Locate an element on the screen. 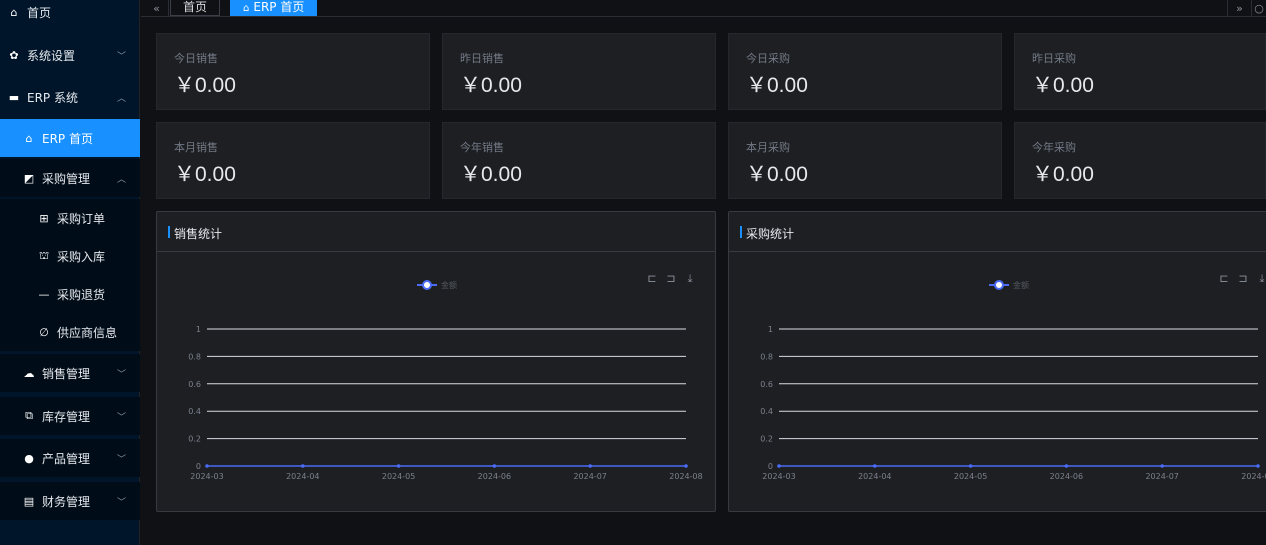 The image size is (1266, 545). legend-label: 金额 is located at coordinates (1021, 285).